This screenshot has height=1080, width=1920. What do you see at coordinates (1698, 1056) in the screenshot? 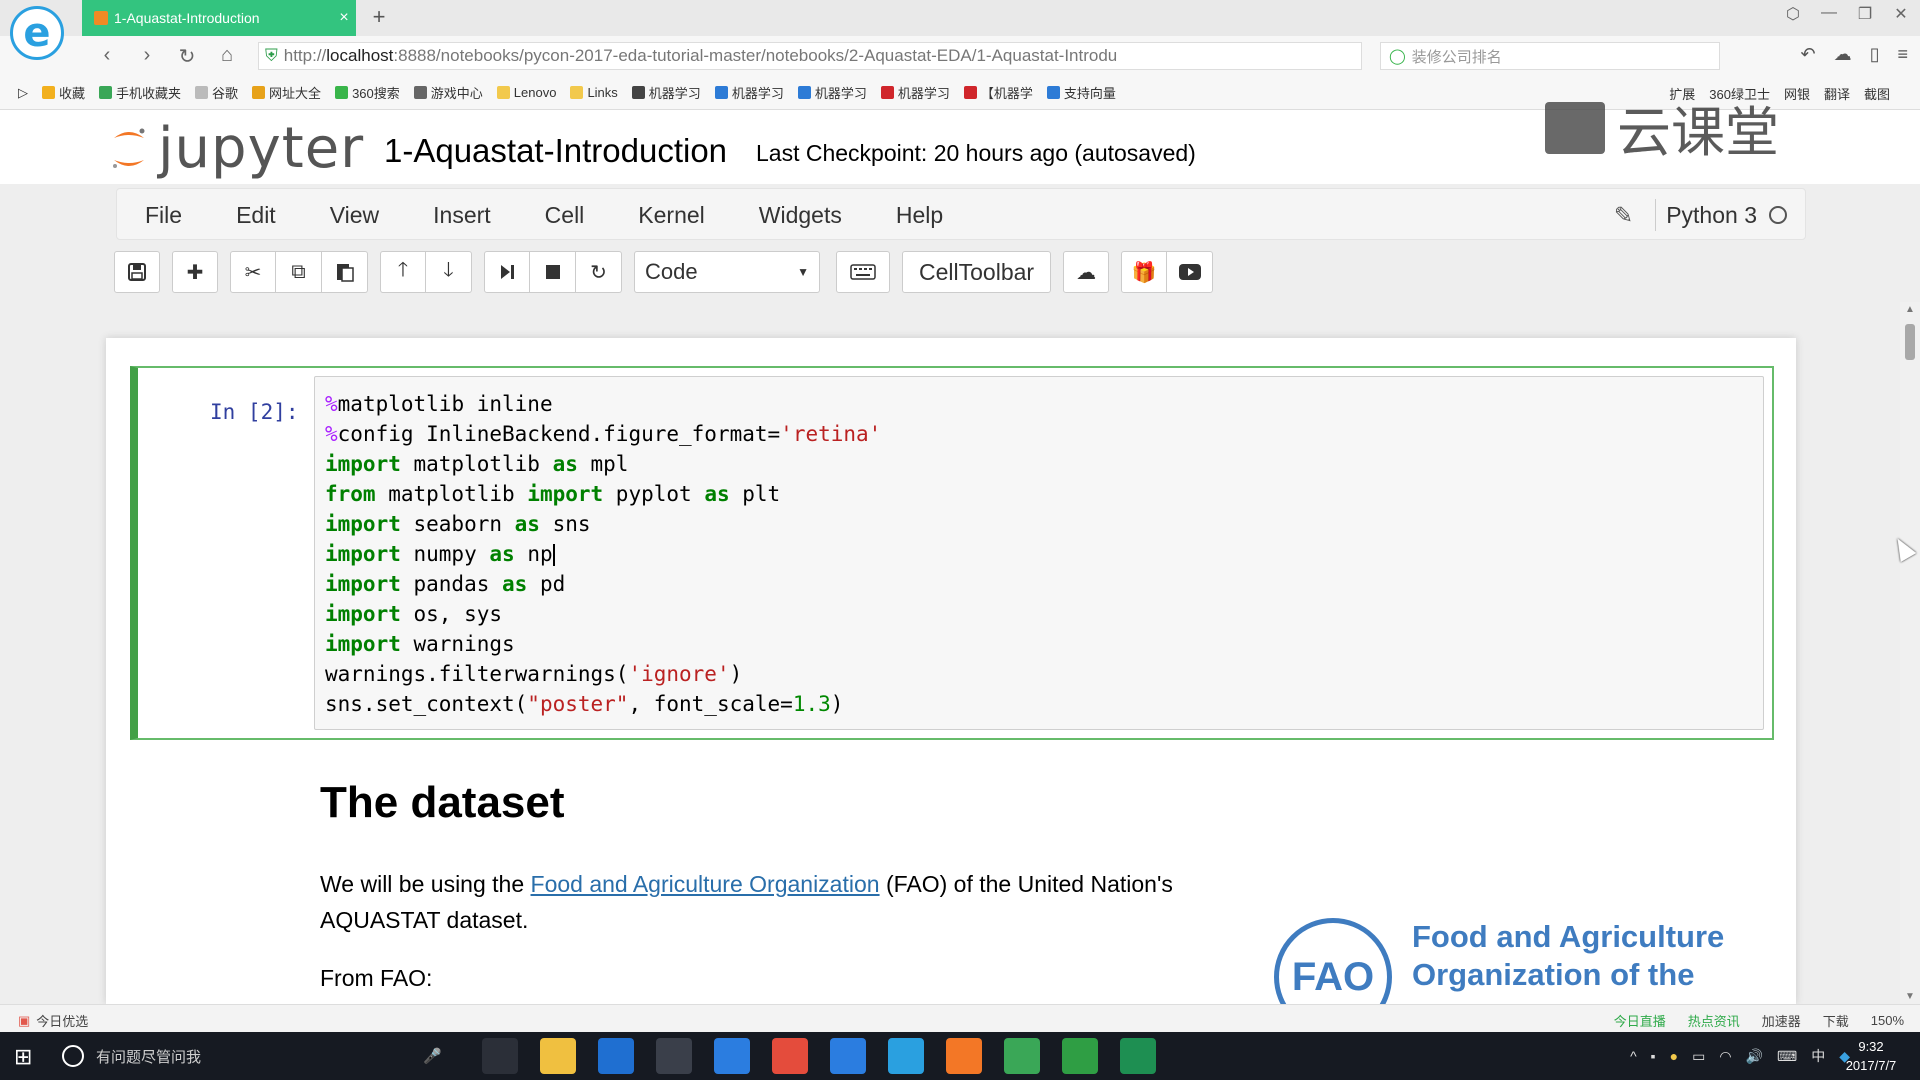
I see `battery-icon: ▭` at bounding box center [1698, 1056].